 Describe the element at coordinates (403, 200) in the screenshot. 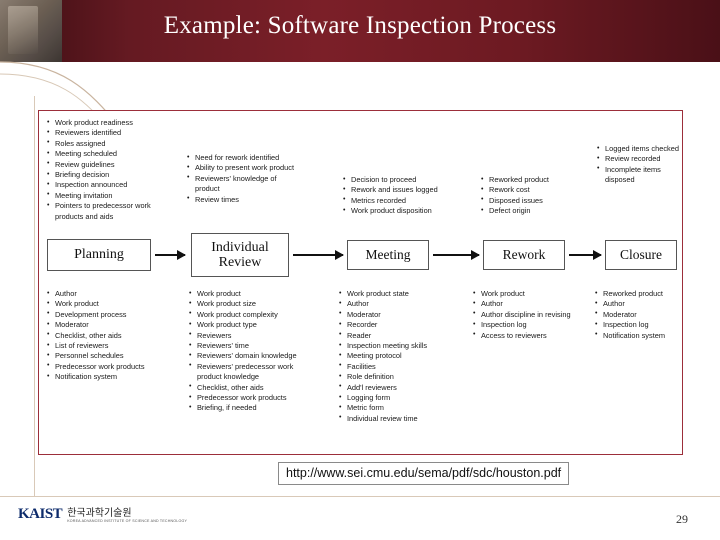

I see `list-item: Metrics recorded` at that location.